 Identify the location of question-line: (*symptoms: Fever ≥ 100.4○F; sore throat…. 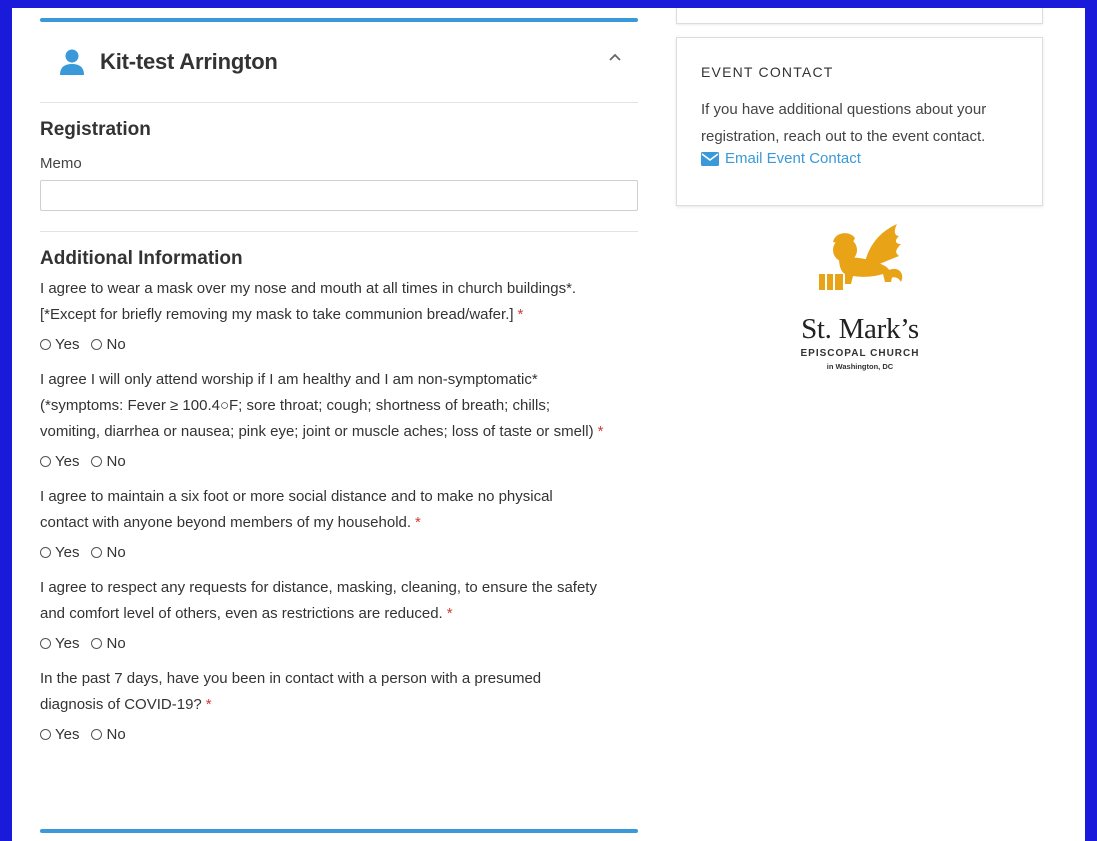
(295, 405).